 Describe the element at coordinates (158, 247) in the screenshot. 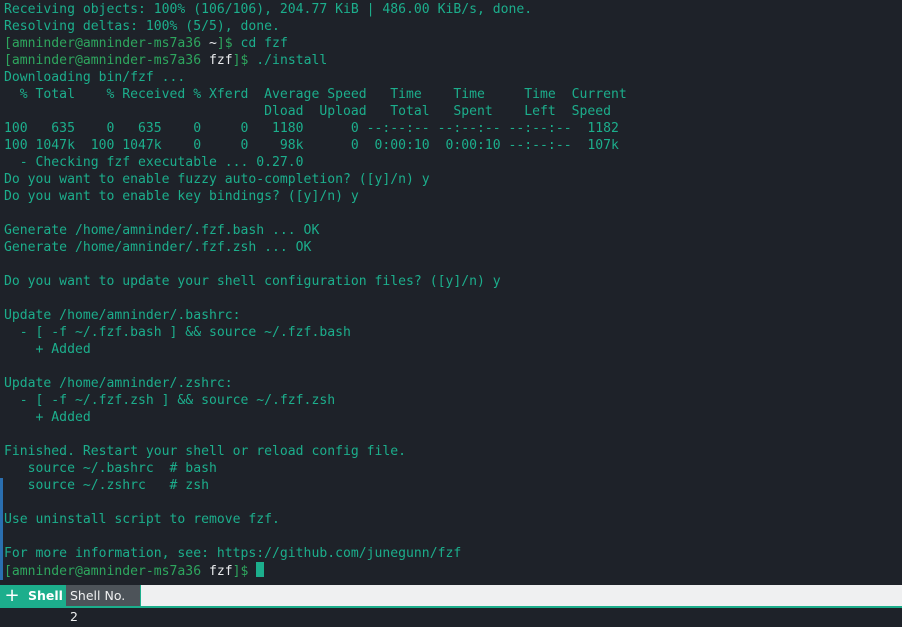

I see `output-line: Generate /home/amninder/.fzf.zsh ... OK` at that location.